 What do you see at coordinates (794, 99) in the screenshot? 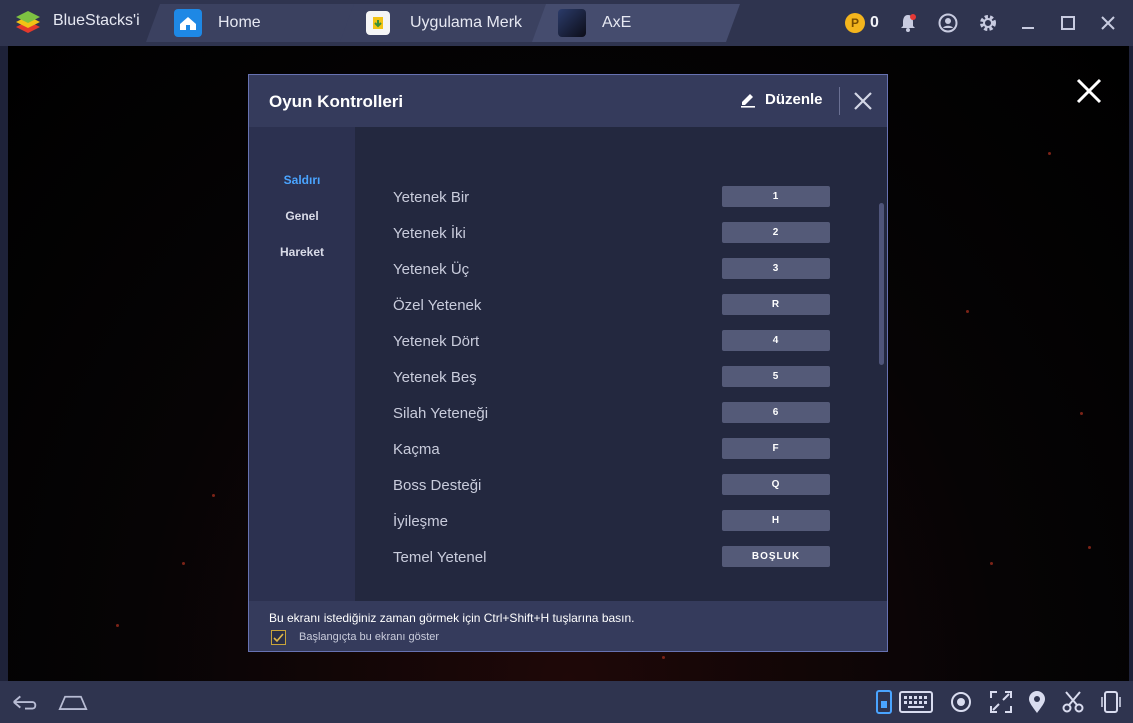
I see `edit-button-label: Düzenle` at bounding box center [794, 99].